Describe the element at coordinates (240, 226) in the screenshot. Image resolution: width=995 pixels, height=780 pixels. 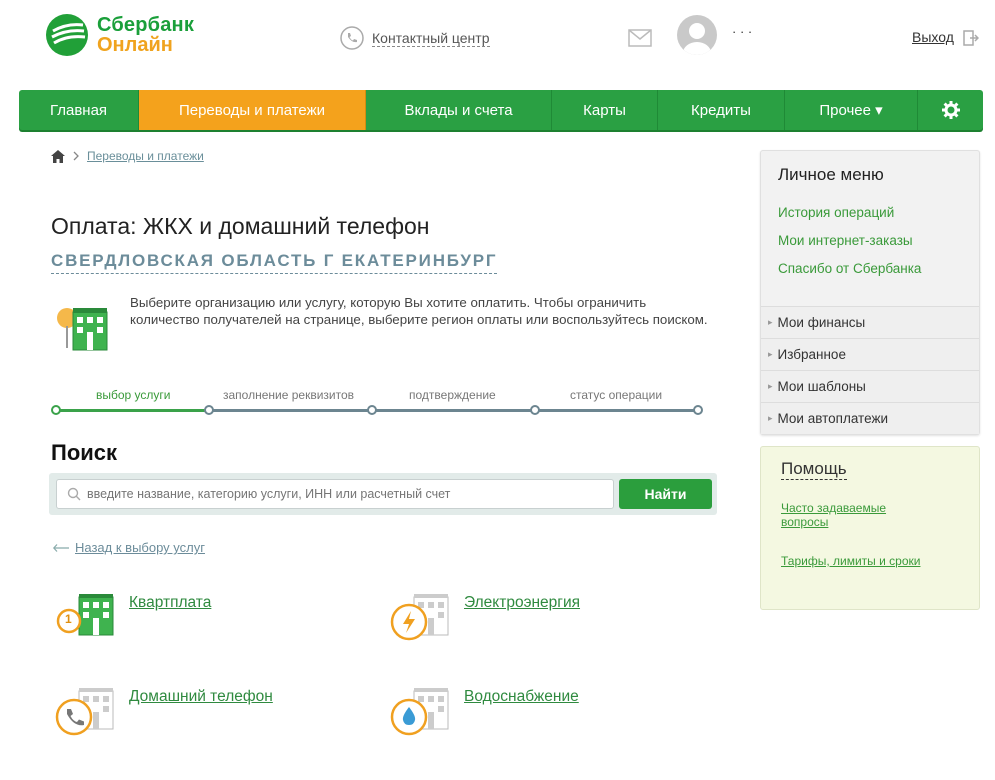
I see `page-title: Оплата: ЖКХ и домашний телефон` at that location.